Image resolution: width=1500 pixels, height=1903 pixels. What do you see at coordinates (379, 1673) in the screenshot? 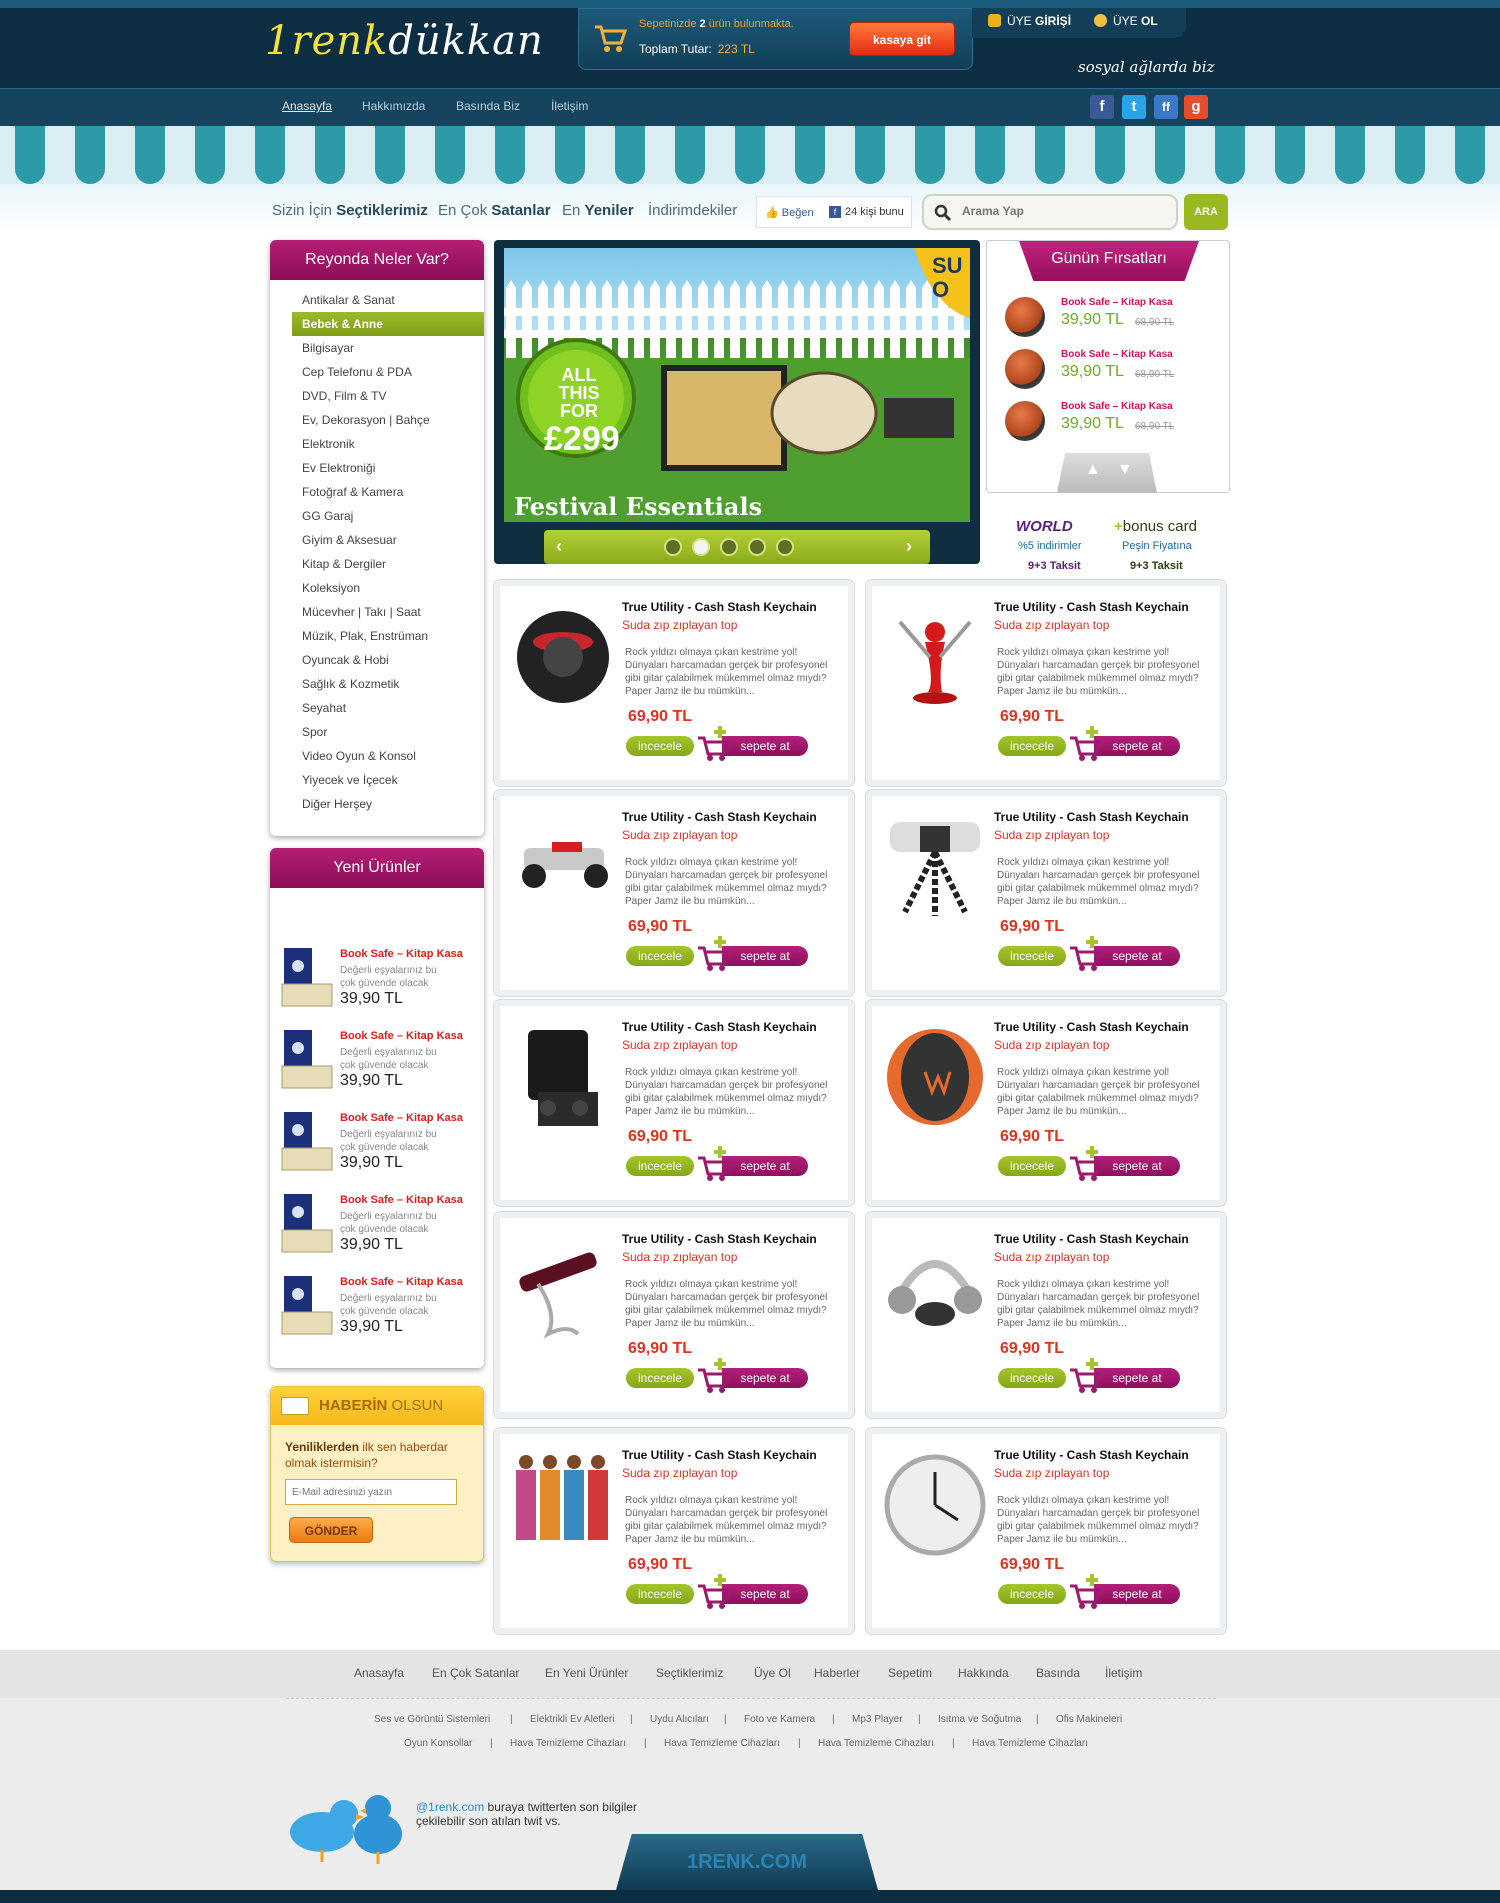
I see `footer-link: Anasayfa` at bounding box center [379, 1673].